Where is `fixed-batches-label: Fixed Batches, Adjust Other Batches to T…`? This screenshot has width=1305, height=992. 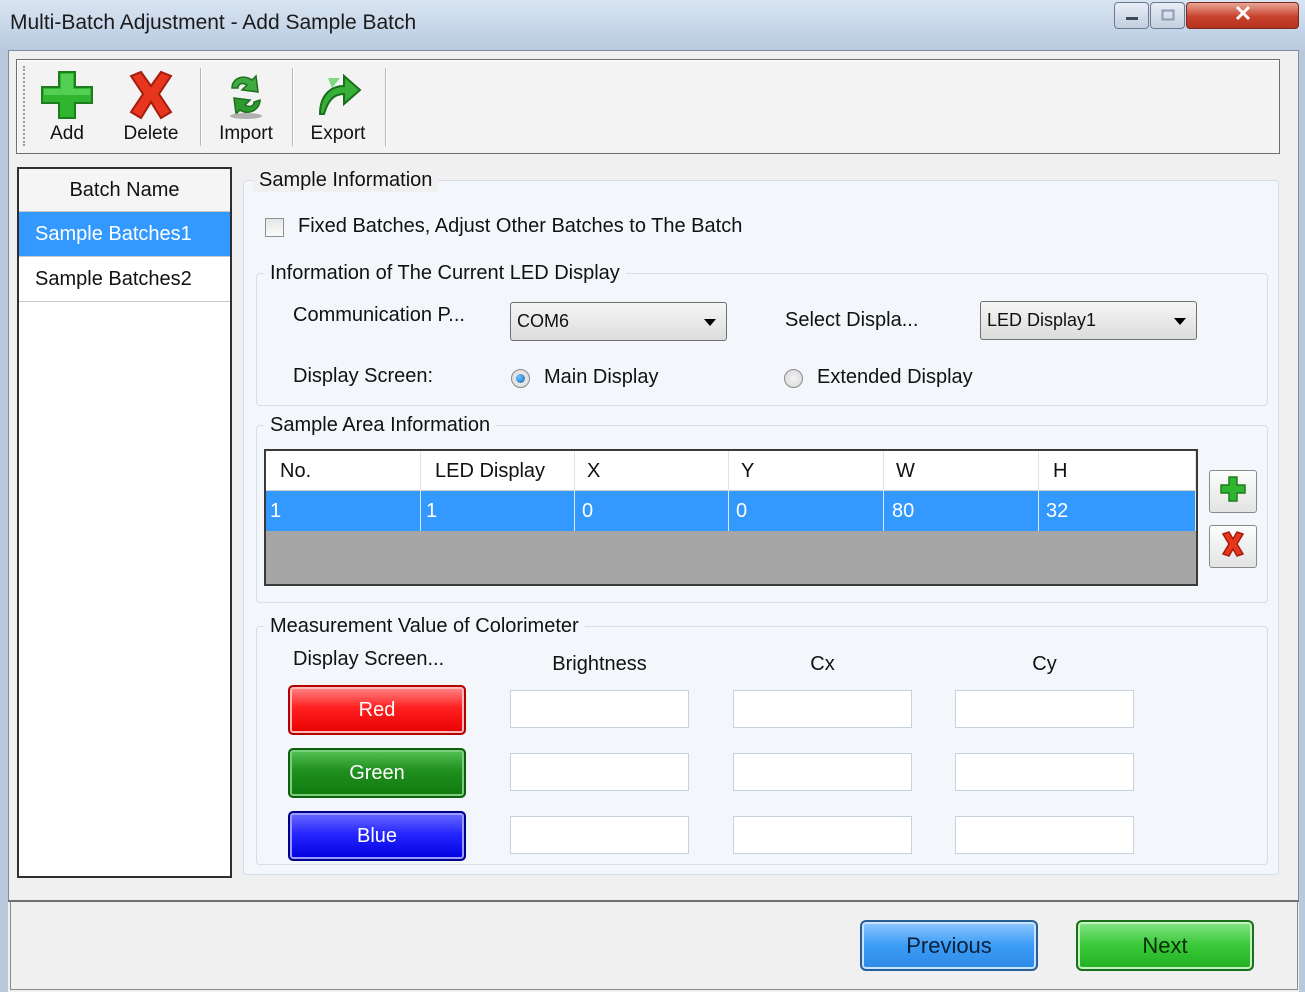 fixed-batches-label: Fixed Batches, Adjust Other Batches to T… is located at coordinates (520, 226).